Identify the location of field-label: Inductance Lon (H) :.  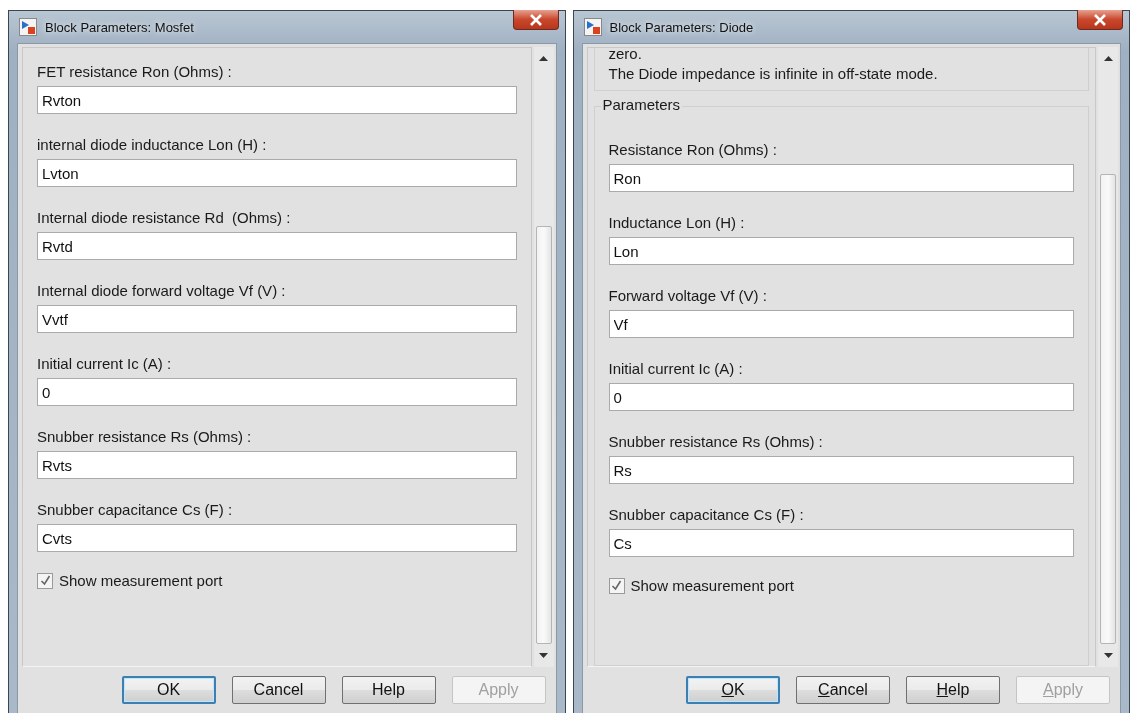
(677, 223).